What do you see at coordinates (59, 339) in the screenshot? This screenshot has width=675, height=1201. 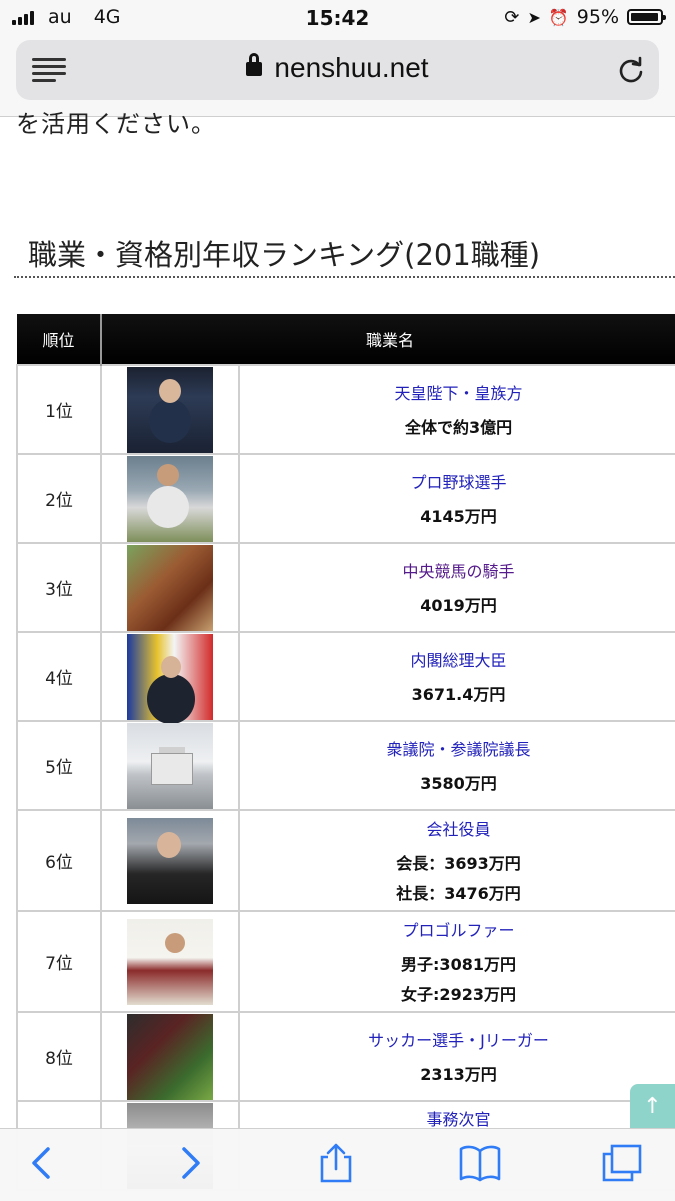 I see `header-rank: 順位` at bounding box center [59, 339].